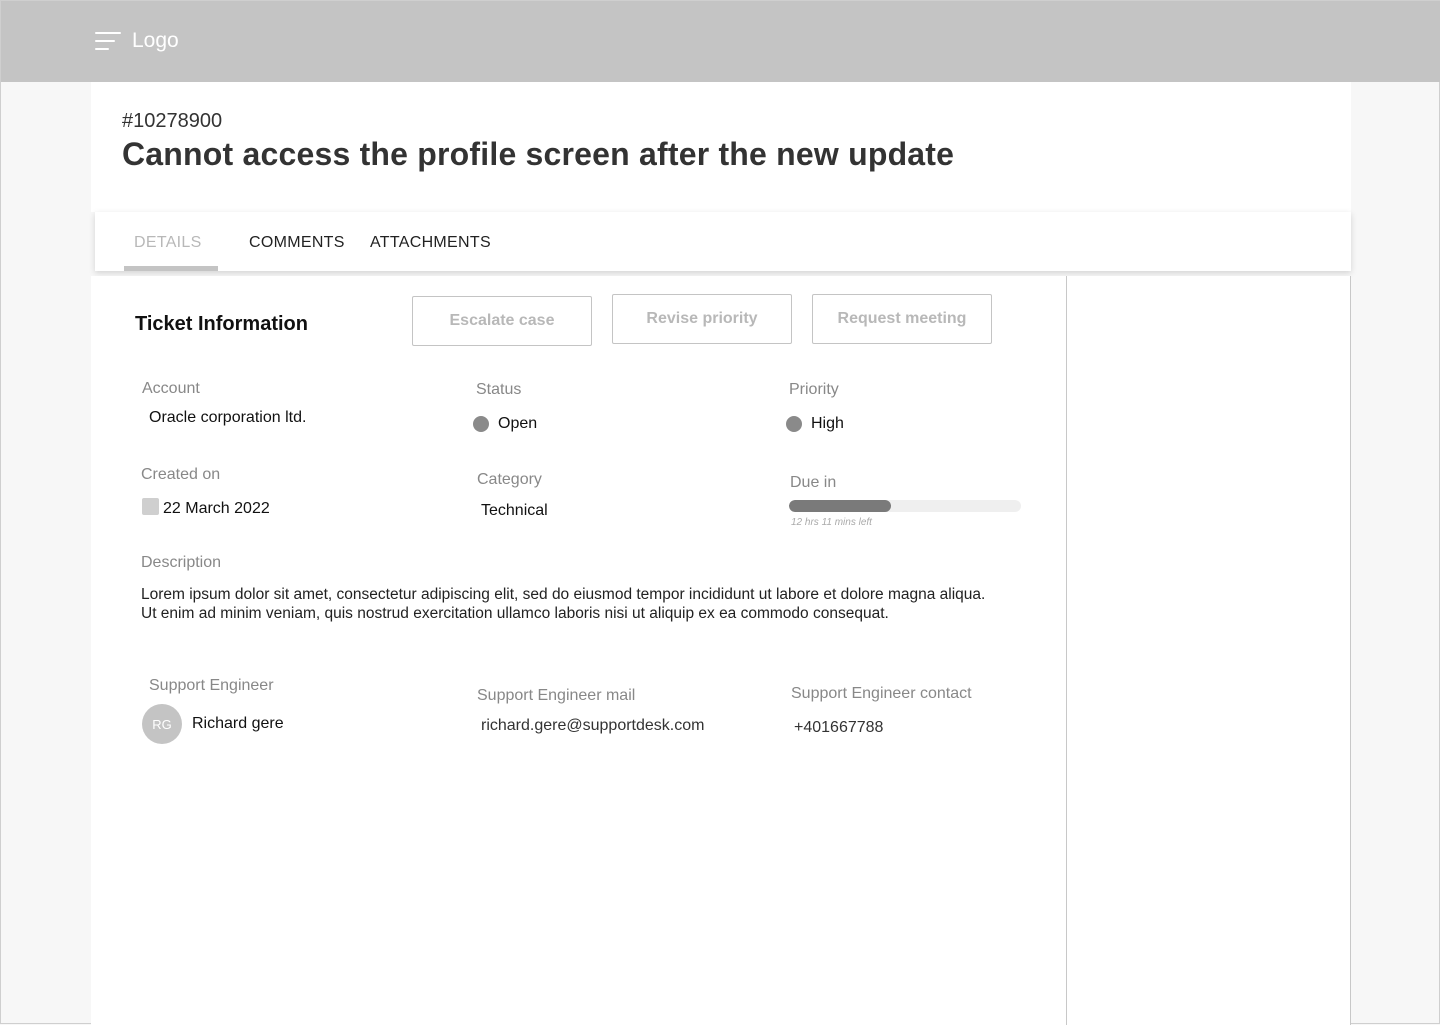 The height and width of the screenshot is (1025, 1440). I want to click on support-engineer-contact-value: +401667788, so click(839, 727).